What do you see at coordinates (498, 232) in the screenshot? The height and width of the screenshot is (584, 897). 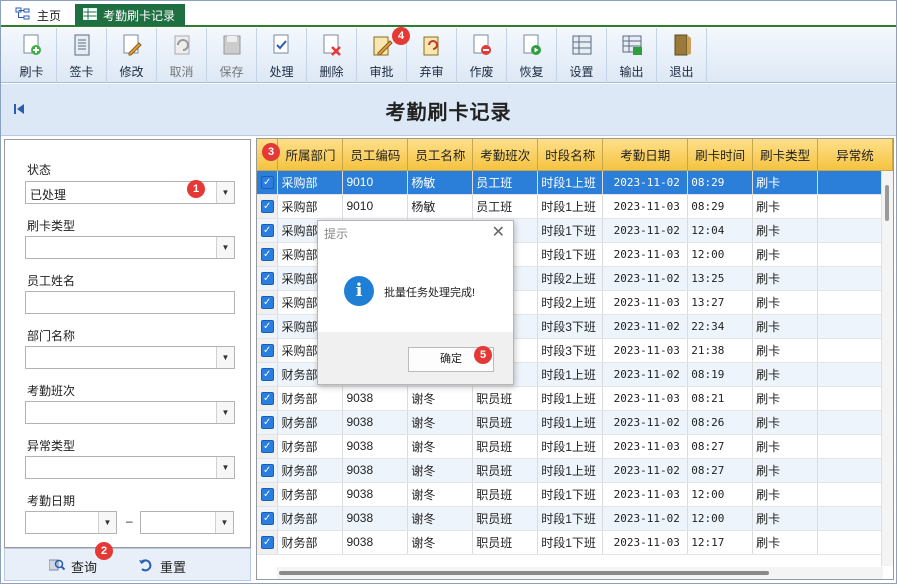 I see `close-icon: ✕` at bounding box center [498, 232].